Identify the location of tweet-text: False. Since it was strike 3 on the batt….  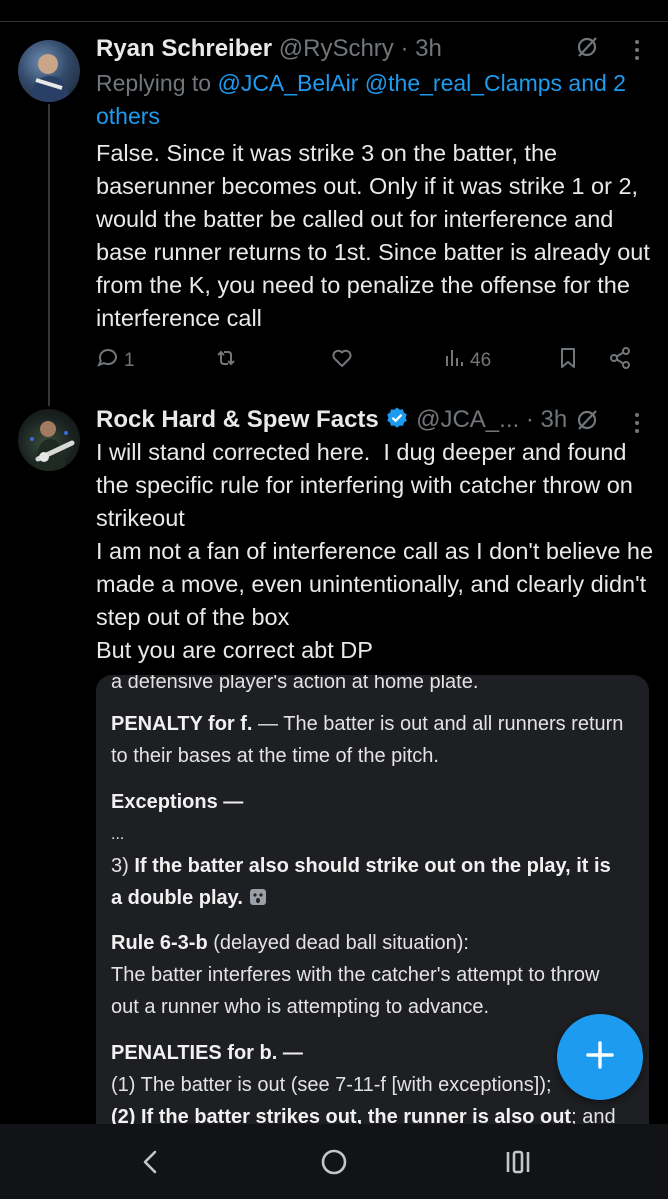
(376, 235).